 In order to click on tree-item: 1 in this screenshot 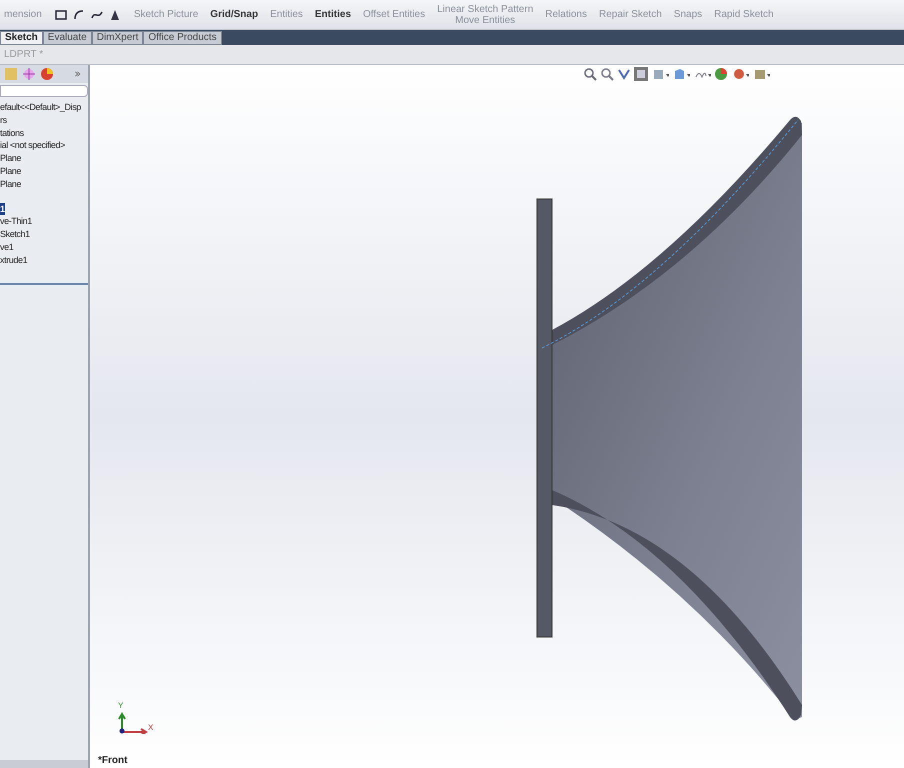, I will do `click(2, 209)`.